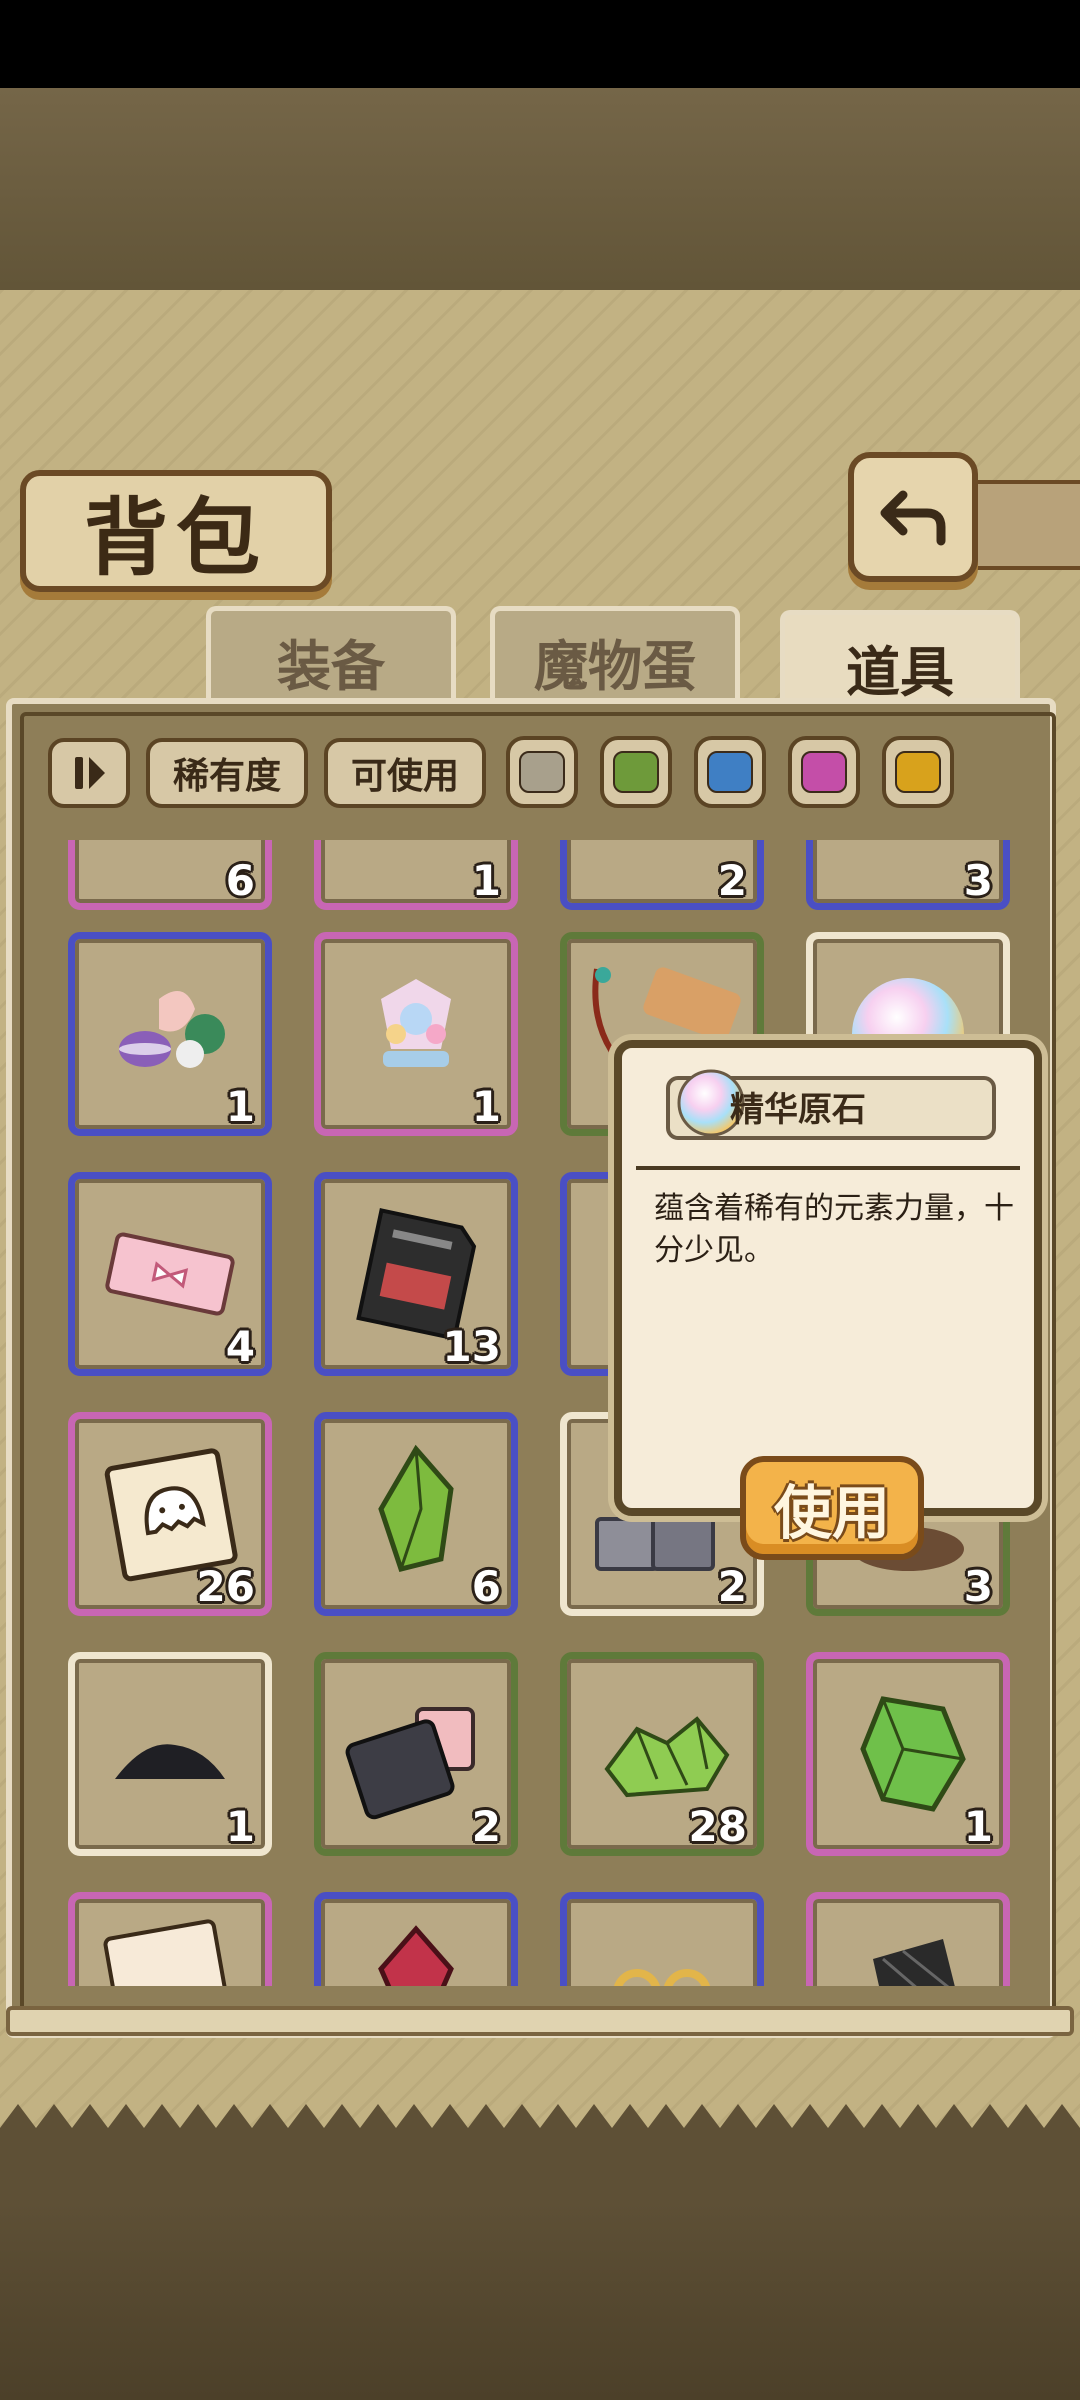 Image resolution: width=1080 pixels, height=2400 pixels. I want to click on filter-swatch-gray, so click(542, 772).